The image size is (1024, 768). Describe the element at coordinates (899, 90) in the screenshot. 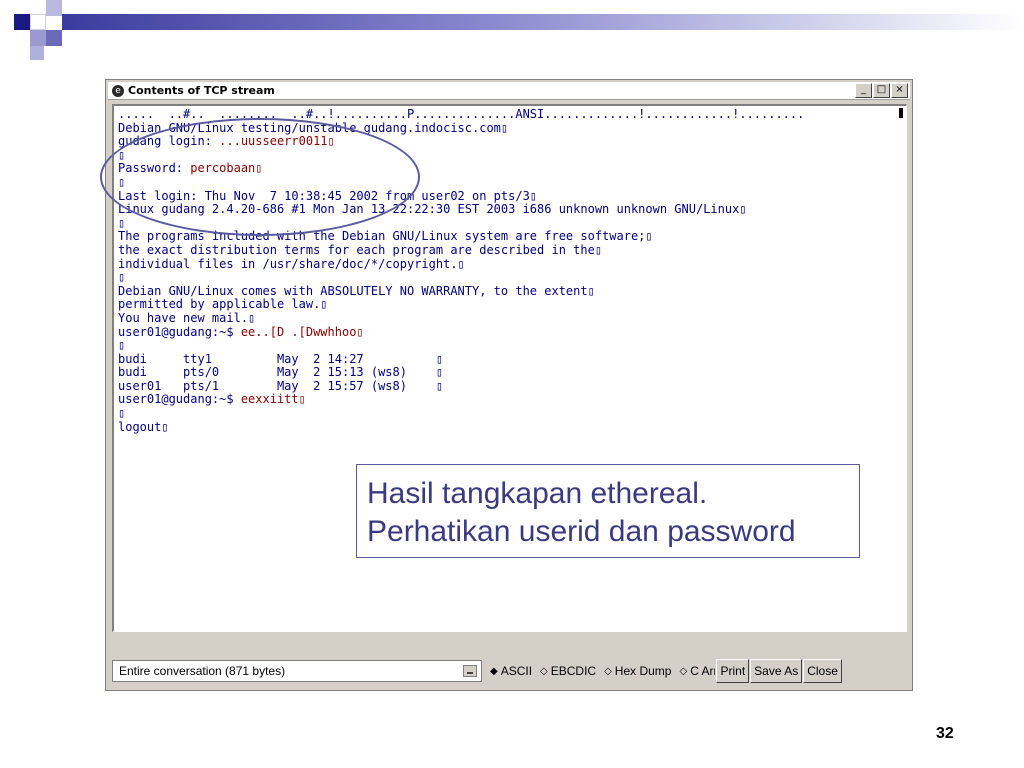

I see `close-window-button: ×` at that location.